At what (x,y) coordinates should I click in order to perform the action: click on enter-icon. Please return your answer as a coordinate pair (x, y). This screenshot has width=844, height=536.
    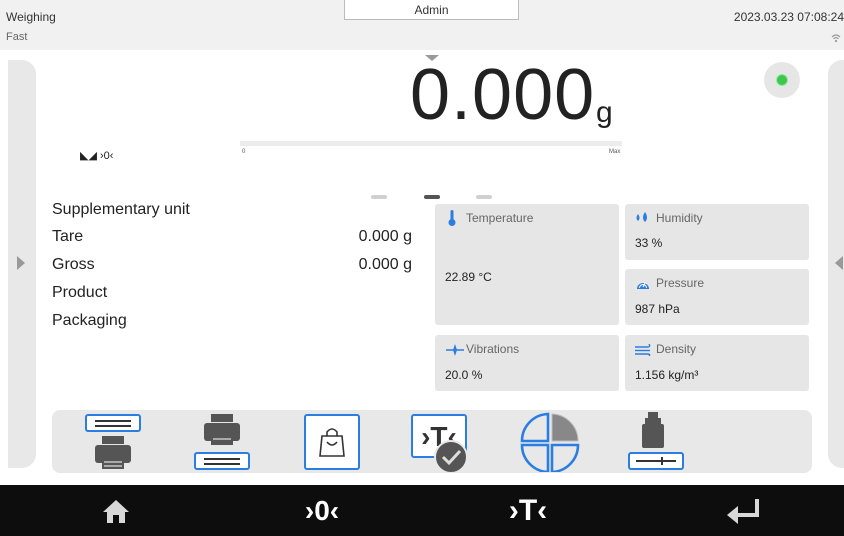
    Looking at the image, I should click on (743, 511).